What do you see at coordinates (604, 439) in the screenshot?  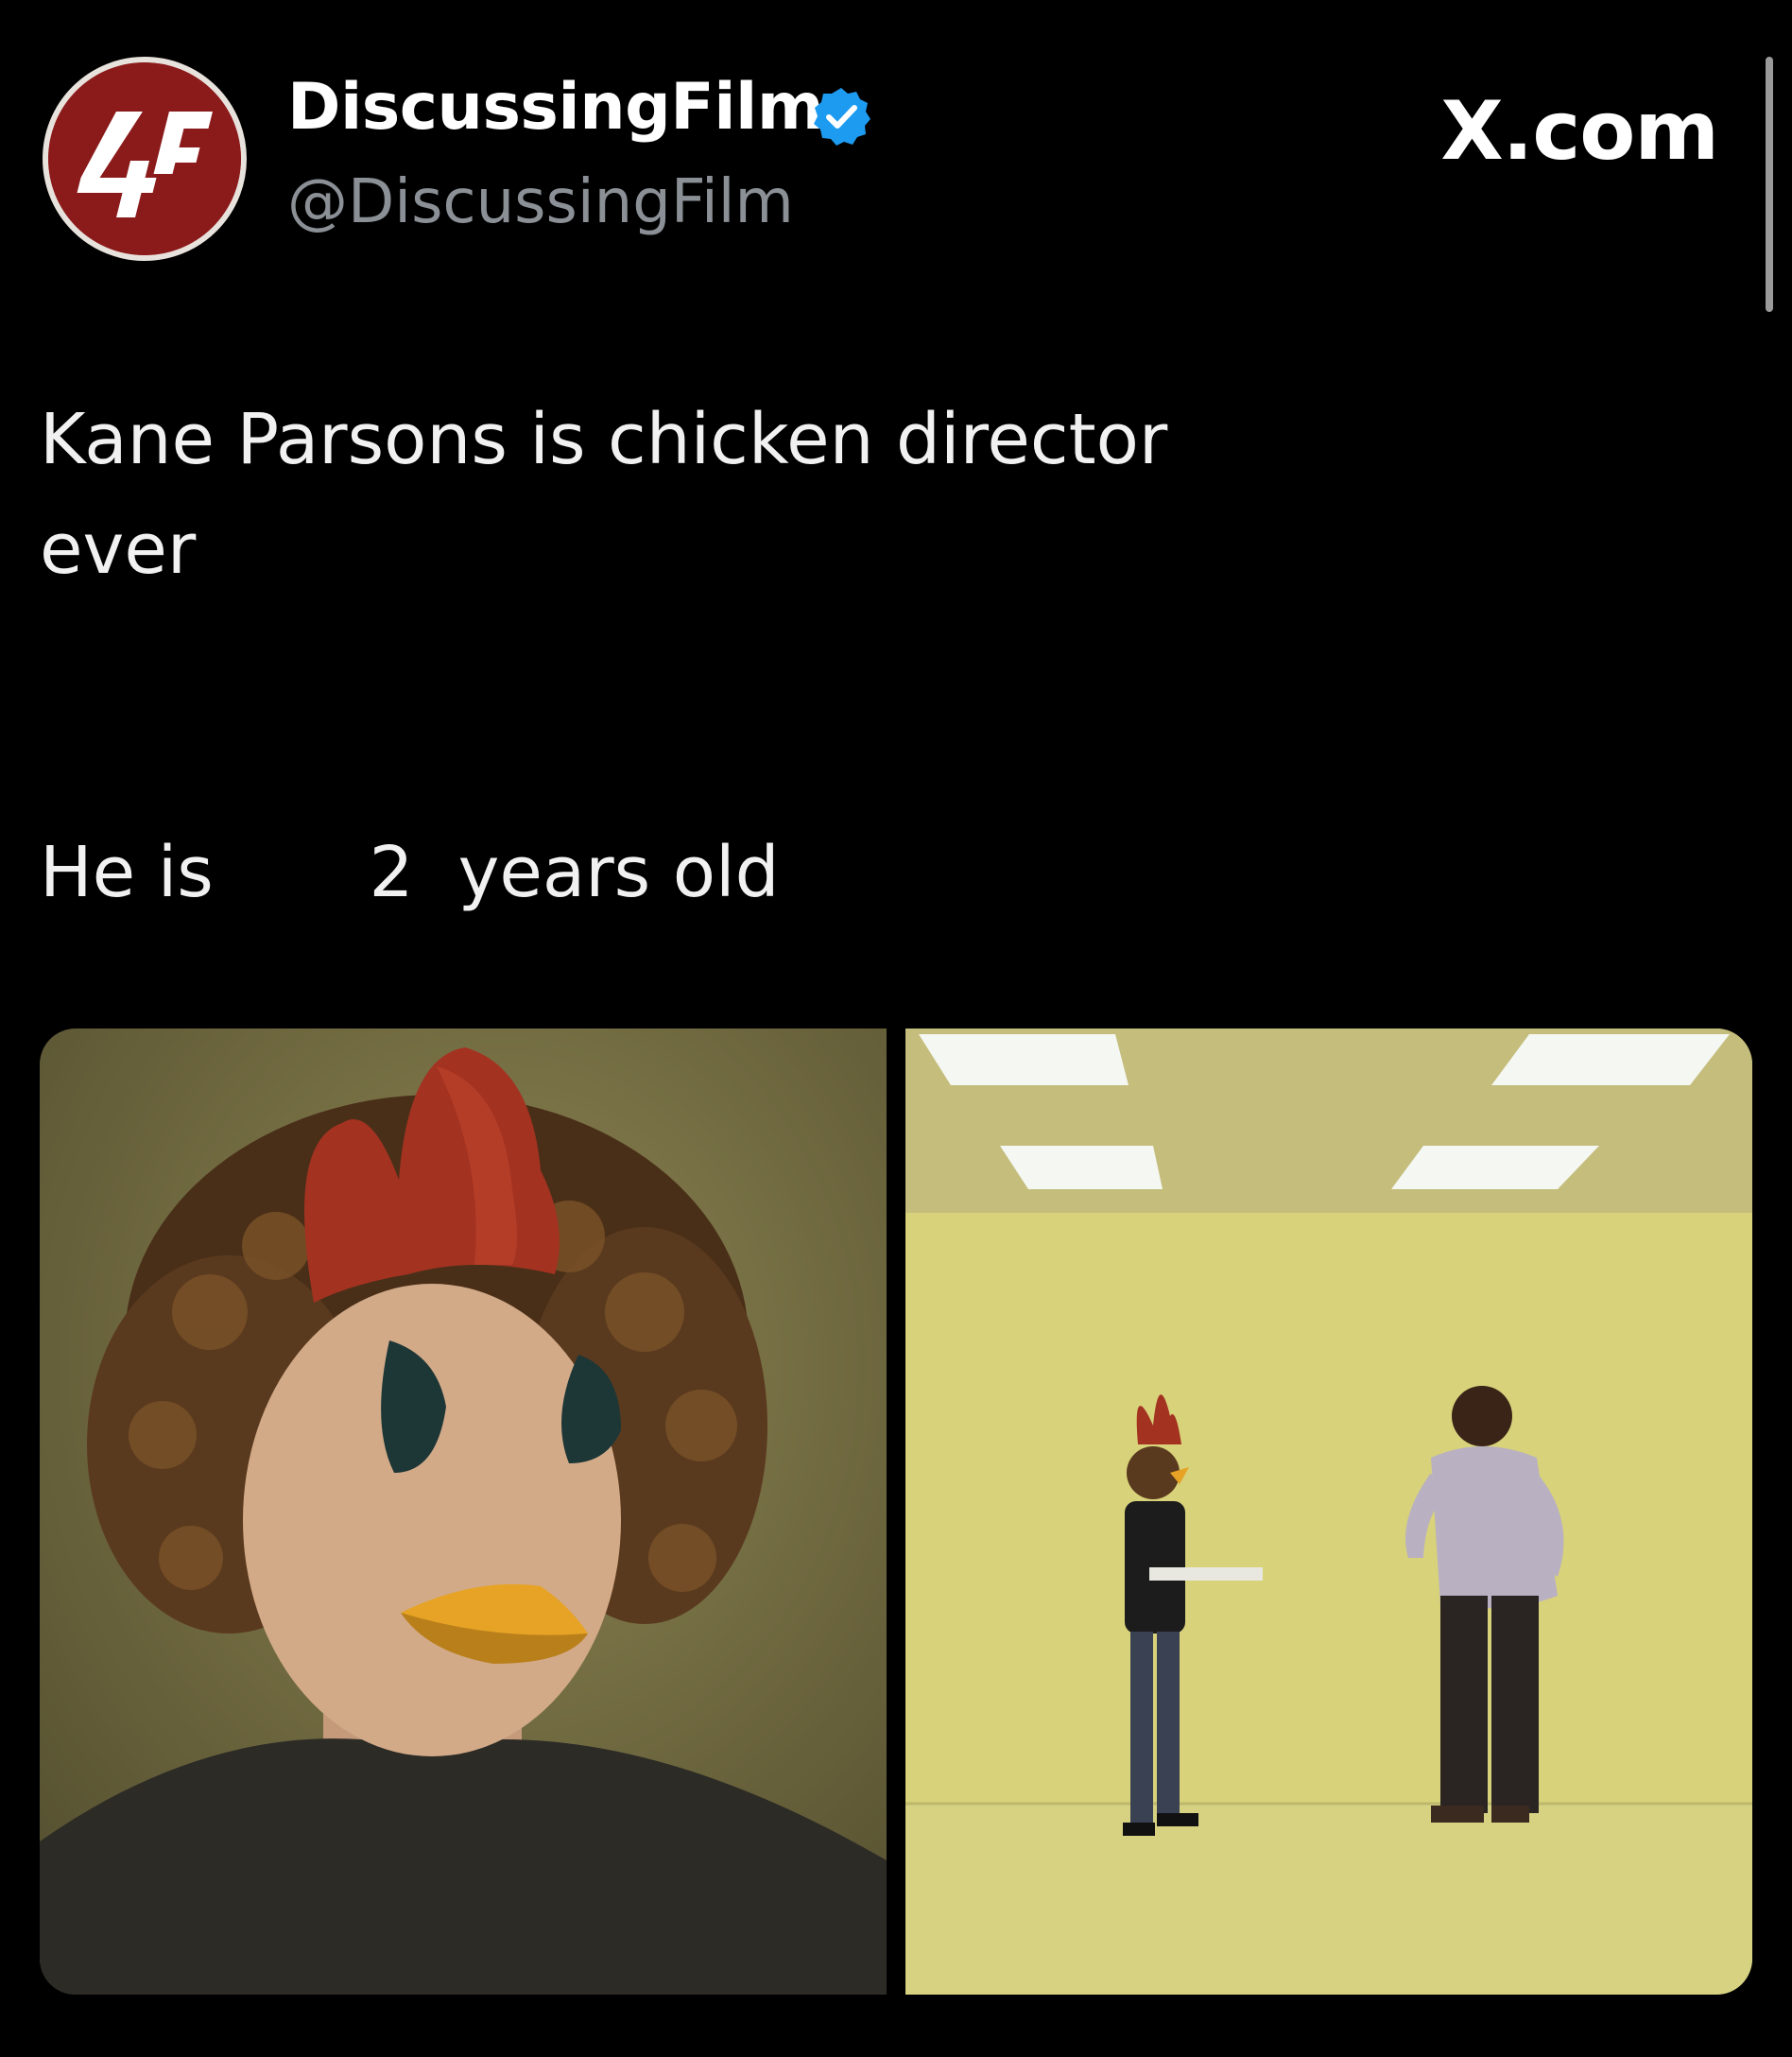 I see `tweet-text-line-1: Kane Parsons is chicken director` at bounding box center [604, 439].